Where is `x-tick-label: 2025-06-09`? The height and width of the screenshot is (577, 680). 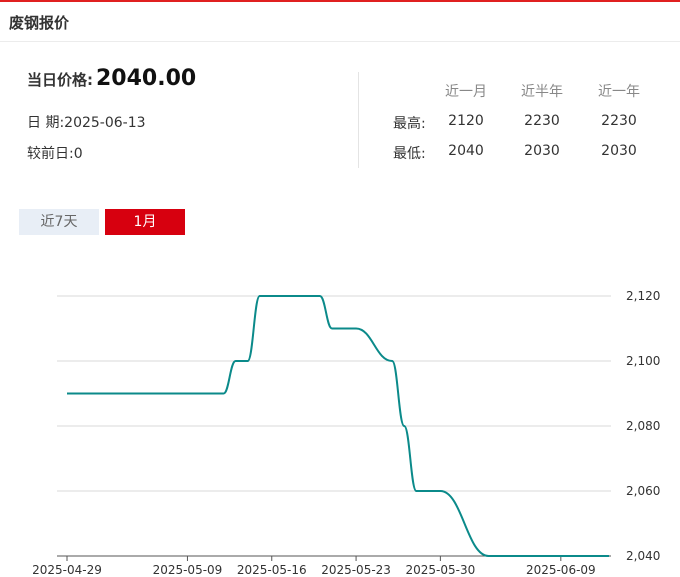 x-tick-label: 2025-06-09 is located at coordinates (561, 570).